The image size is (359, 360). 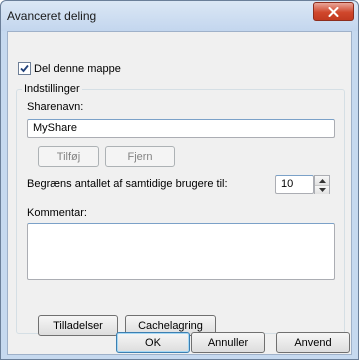 I want to click on user-limit-input: 10, so click(x=294, y=184).